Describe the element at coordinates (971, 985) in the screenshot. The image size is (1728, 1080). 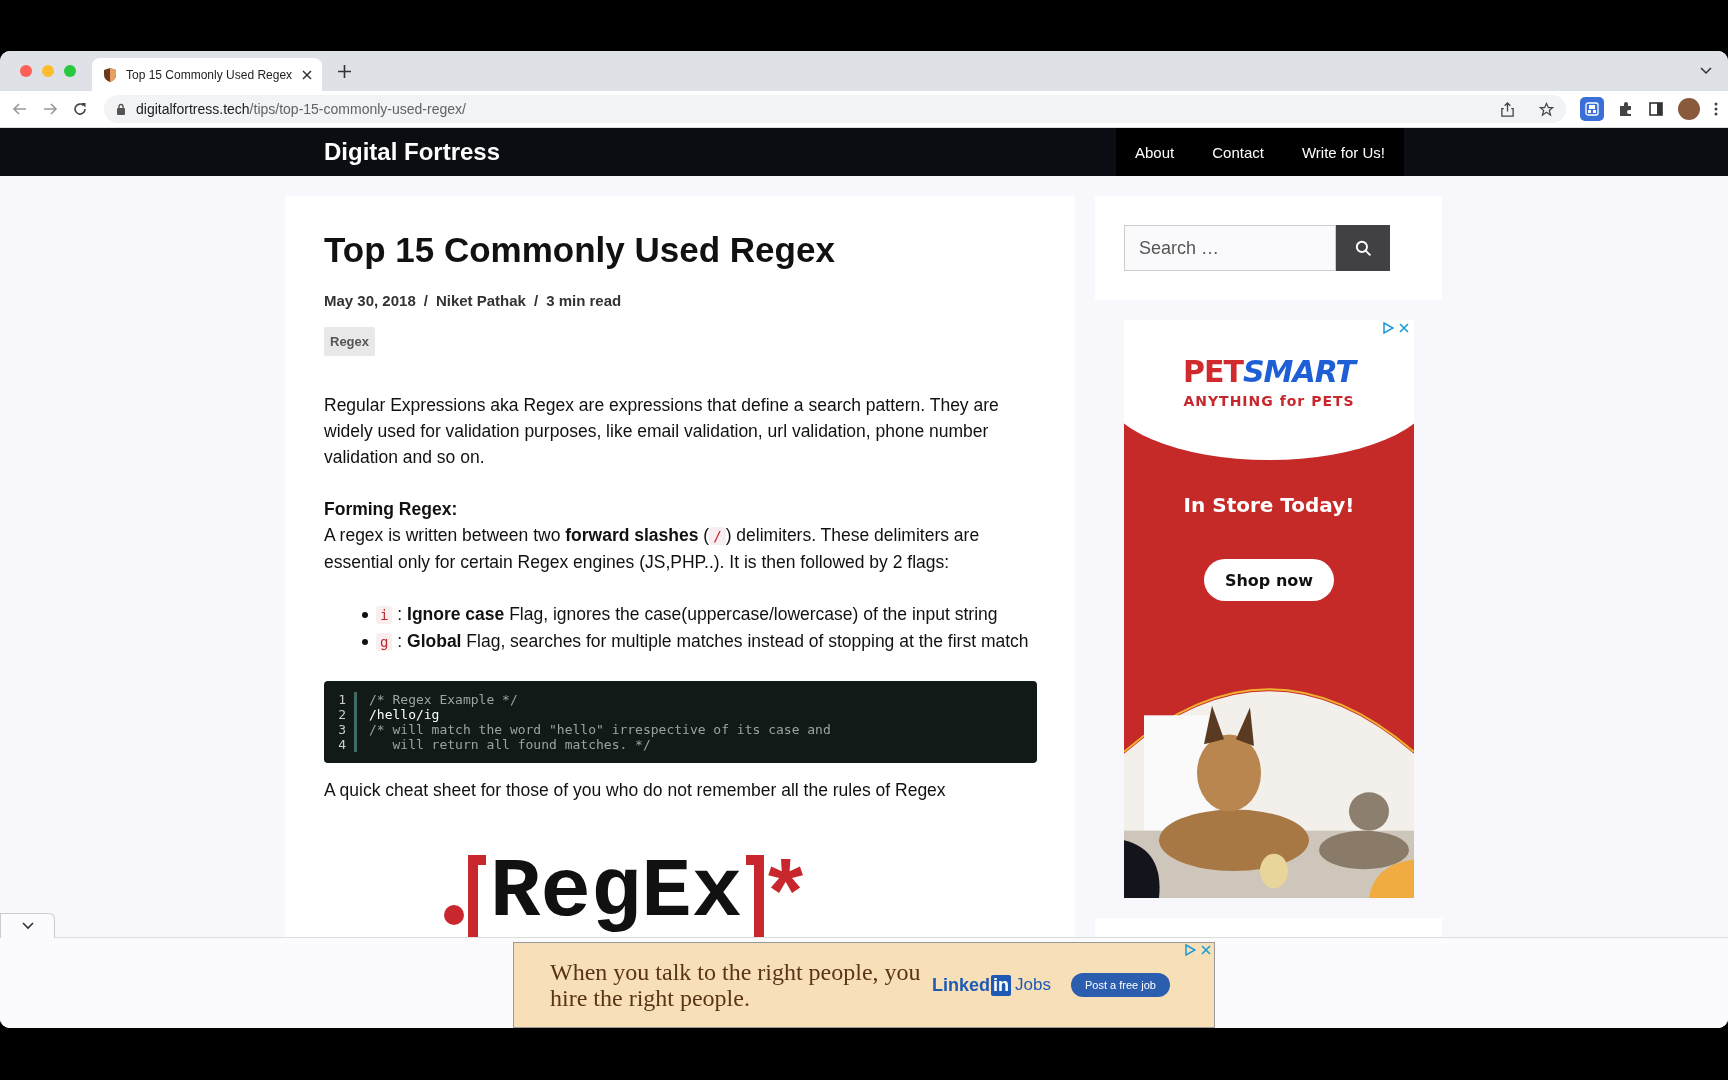
I see `brand-logo: Linked in` at that location.